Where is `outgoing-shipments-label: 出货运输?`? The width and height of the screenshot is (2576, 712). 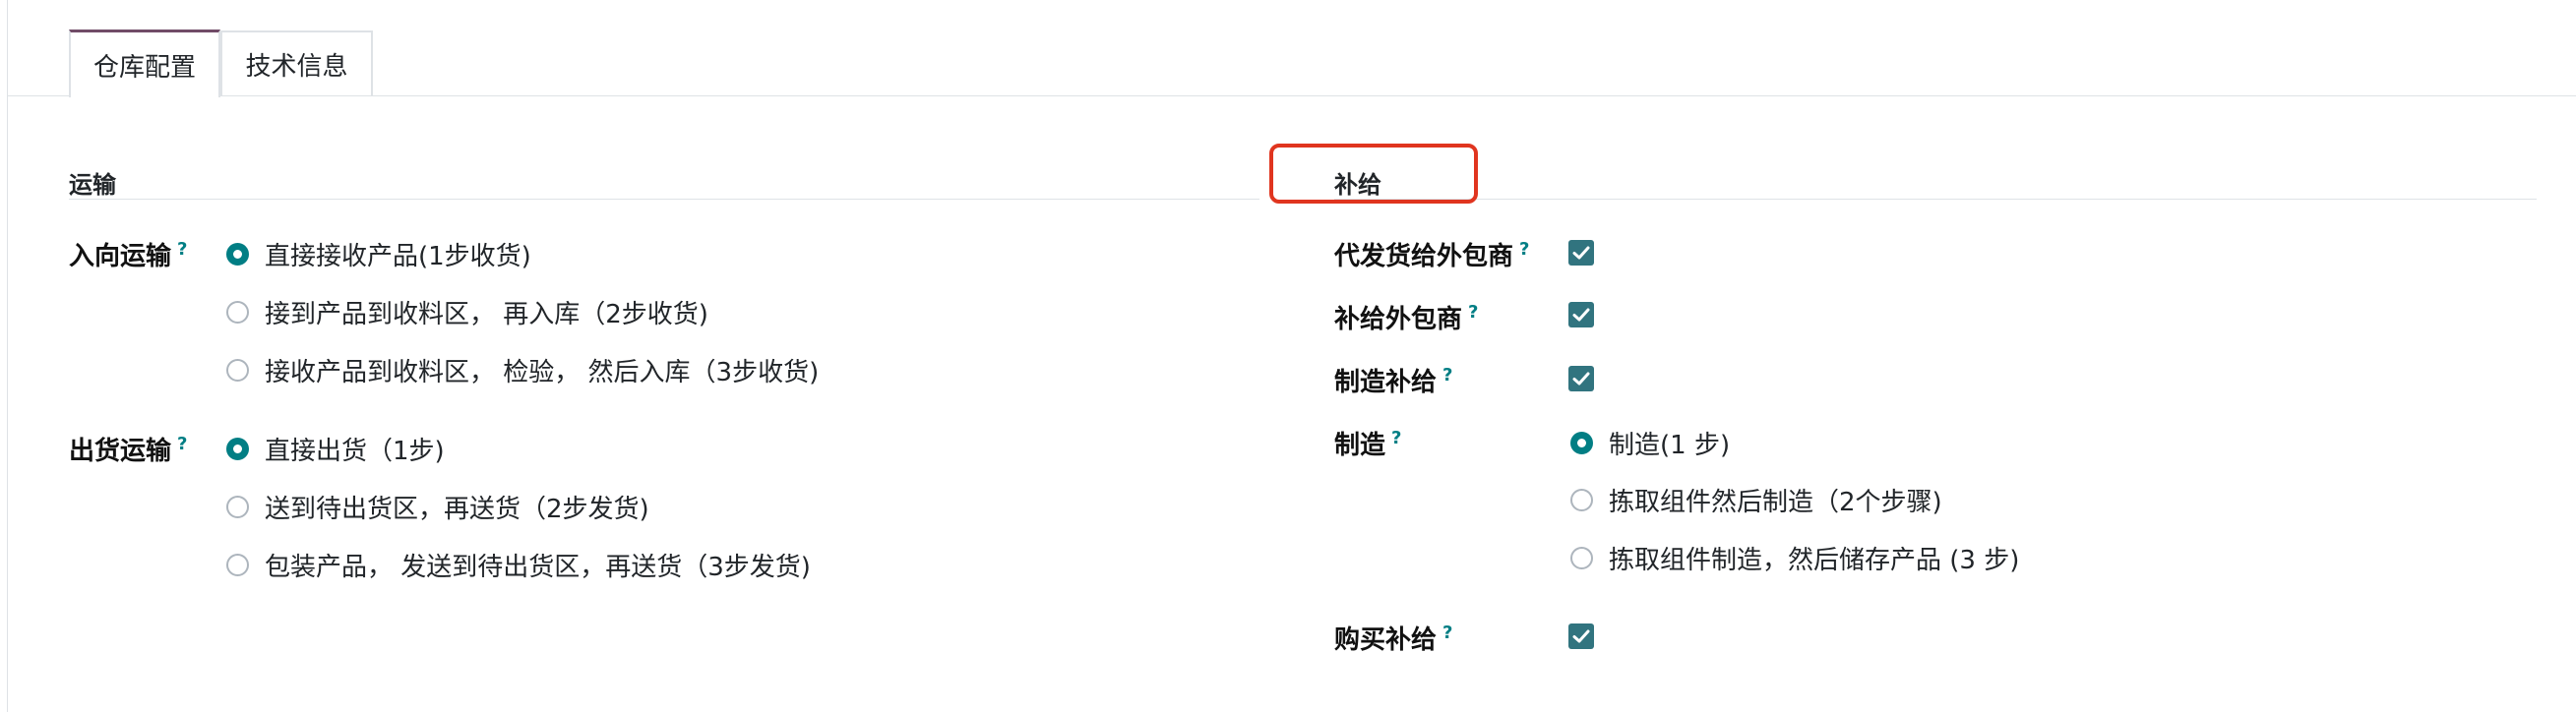
outgoing-shipments-label: 出货运输? is located at coordinates (128, 449).